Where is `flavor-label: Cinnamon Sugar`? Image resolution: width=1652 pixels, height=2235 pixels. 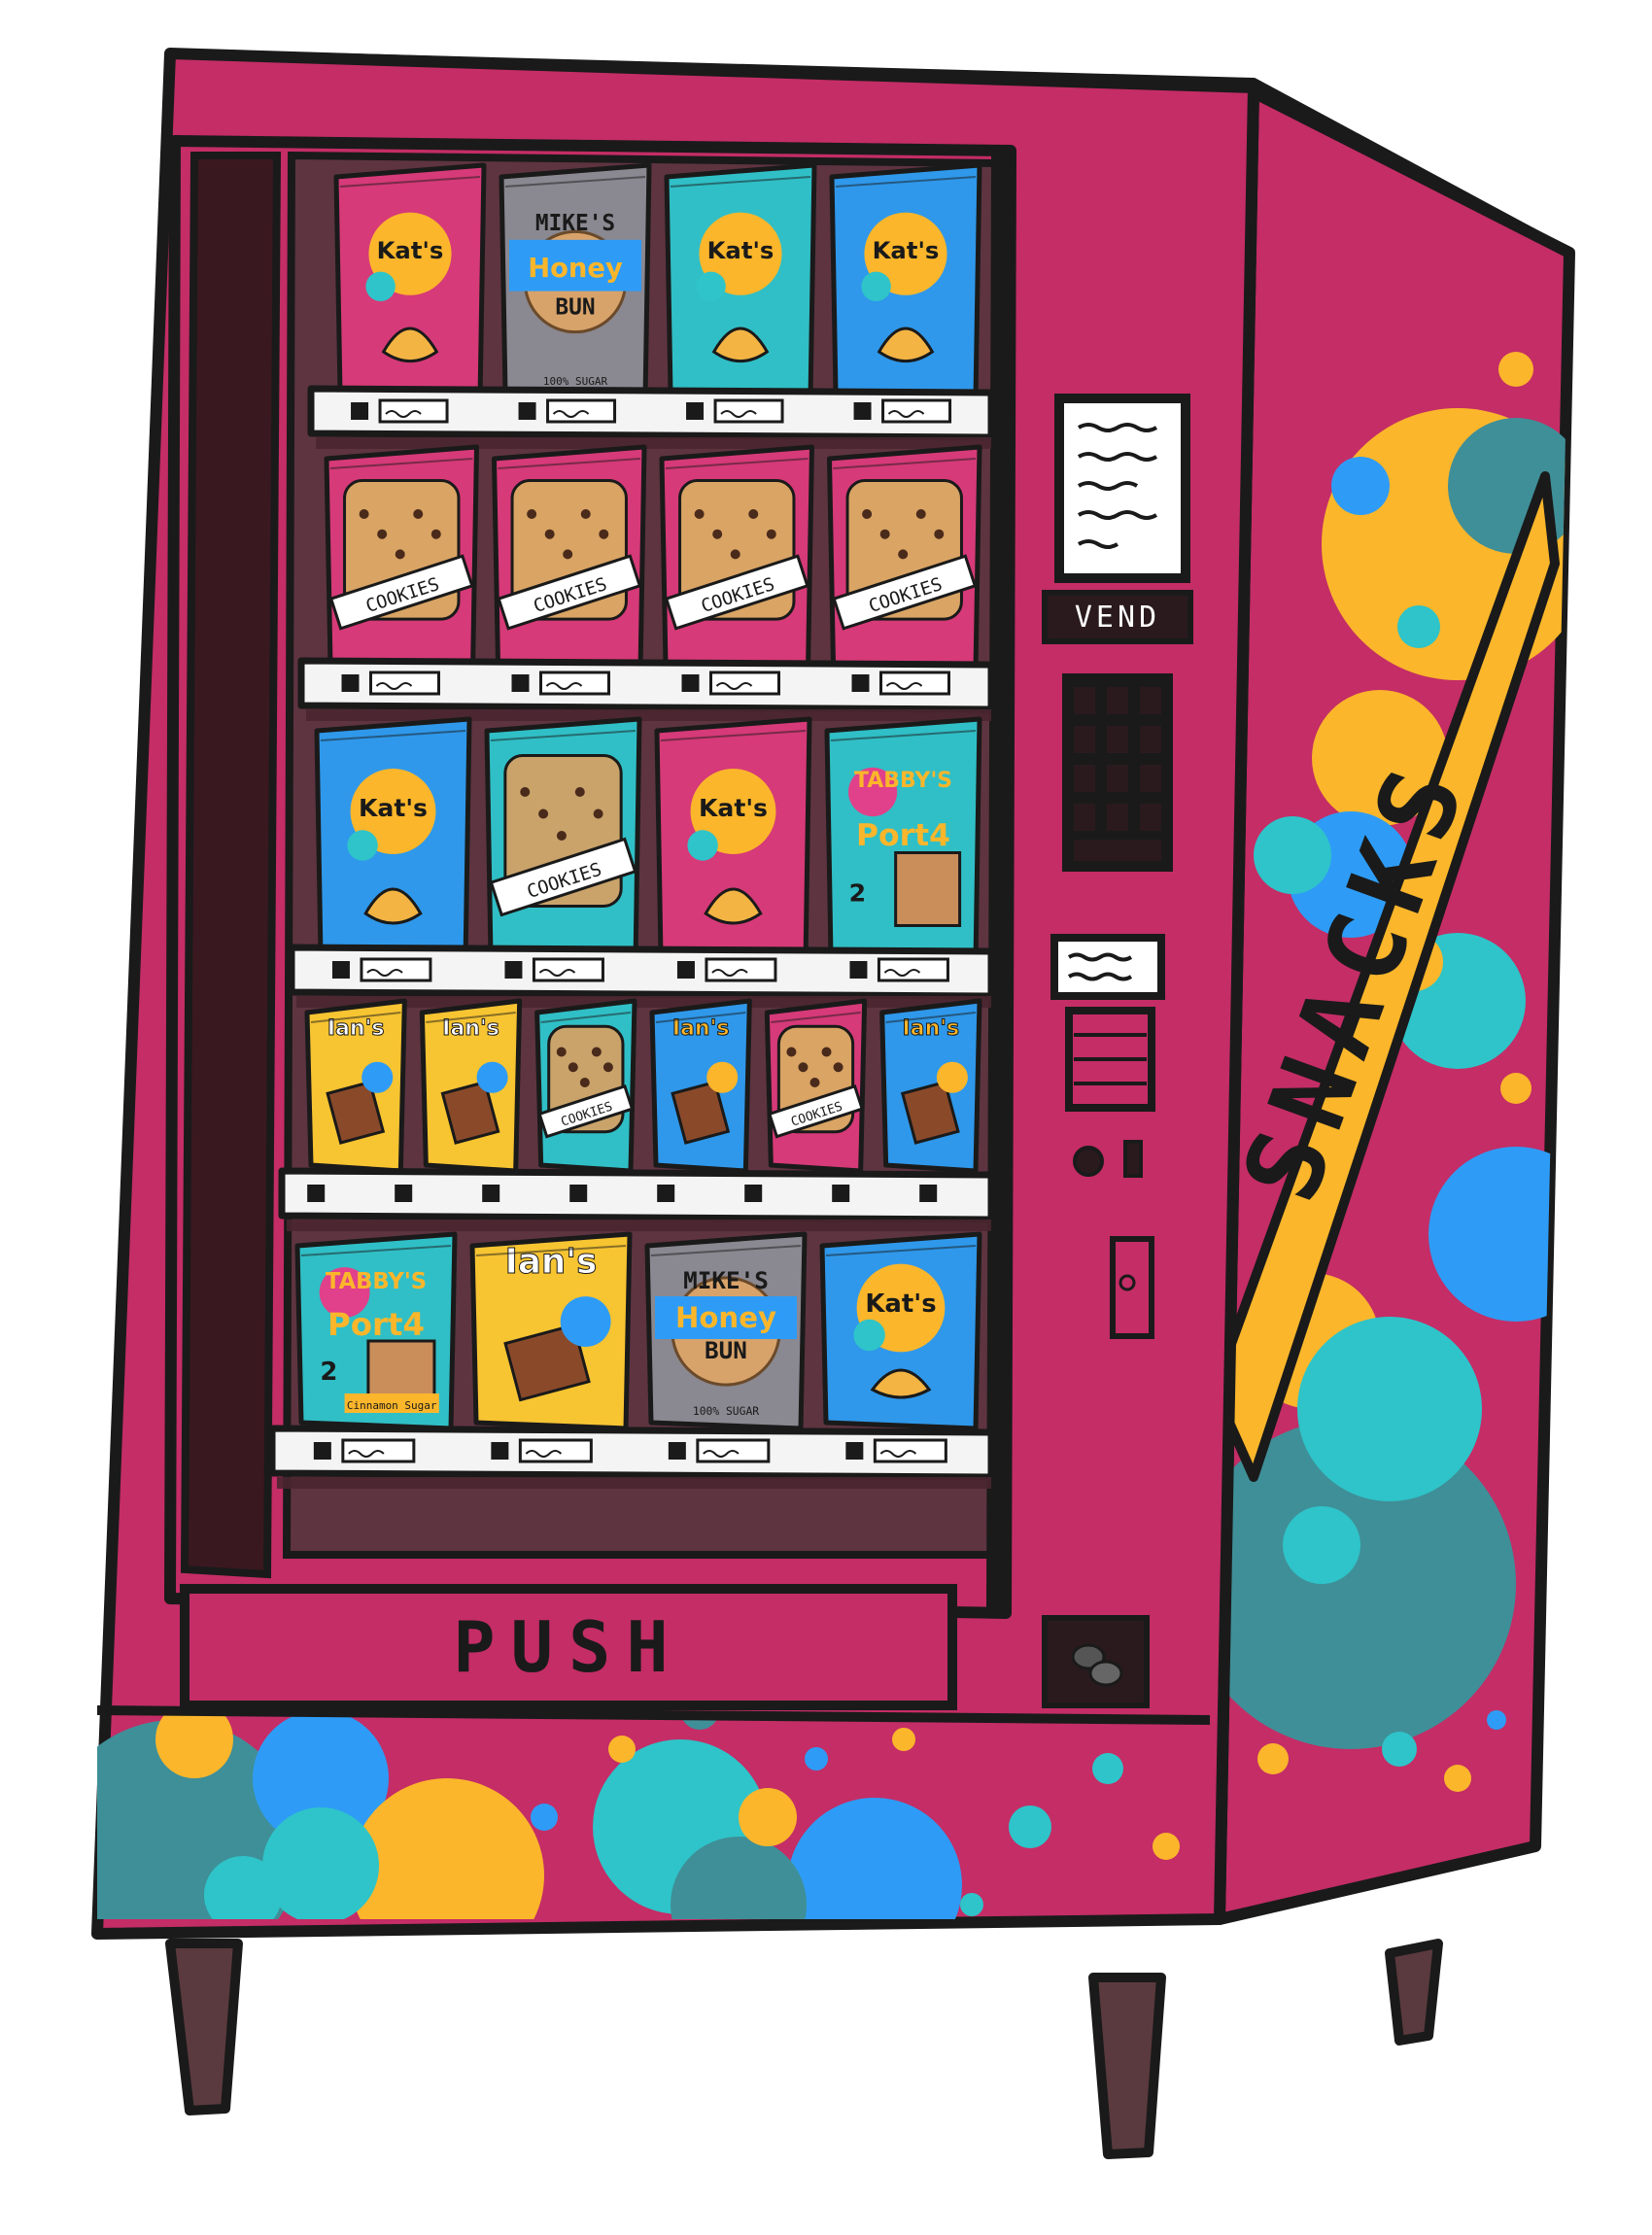
flavor-label: Cinnamon Sugar is located at coordinates (392, 1406).